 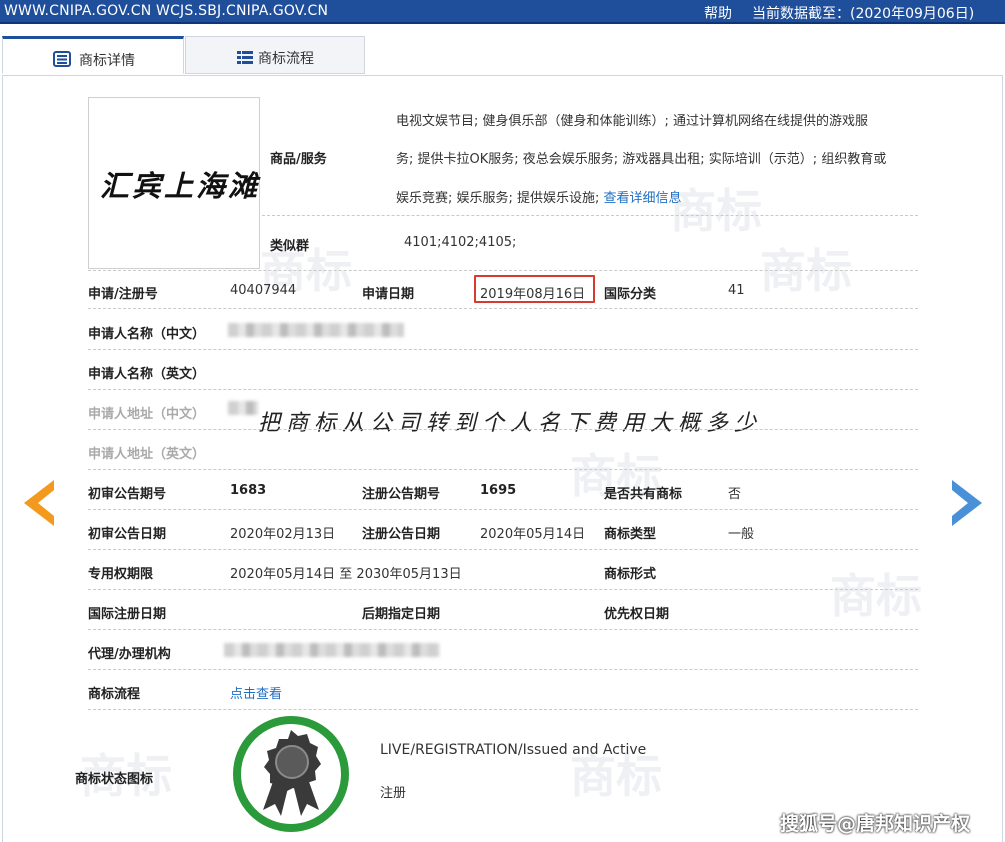 What do you see at coordinates (256, 692) in the screenshot?
I see `process-view-link: 点击查看` at bounding box center [256, 692].